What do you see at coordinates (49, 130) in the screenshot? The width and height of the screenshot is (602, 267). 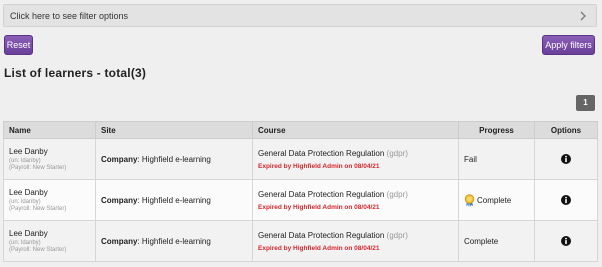 I see `column-header-name: Name` at bounding box center [49, 130].